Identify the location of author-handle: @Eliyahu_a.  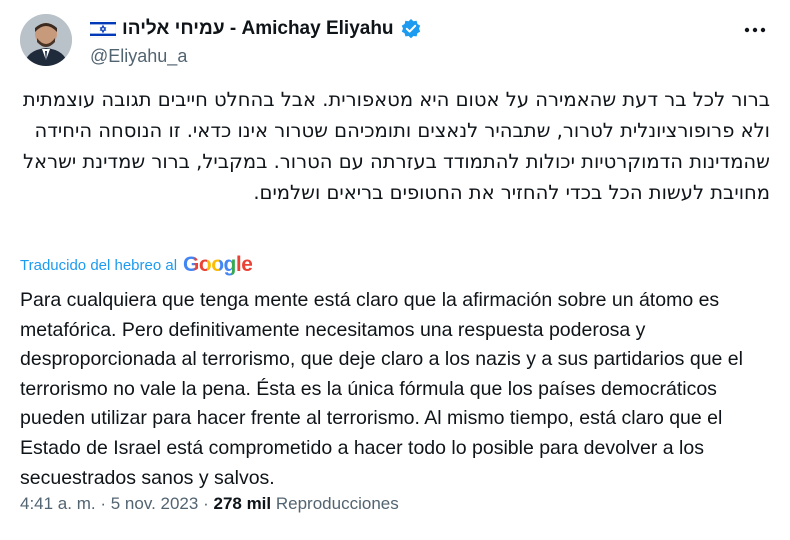
(138, 56).